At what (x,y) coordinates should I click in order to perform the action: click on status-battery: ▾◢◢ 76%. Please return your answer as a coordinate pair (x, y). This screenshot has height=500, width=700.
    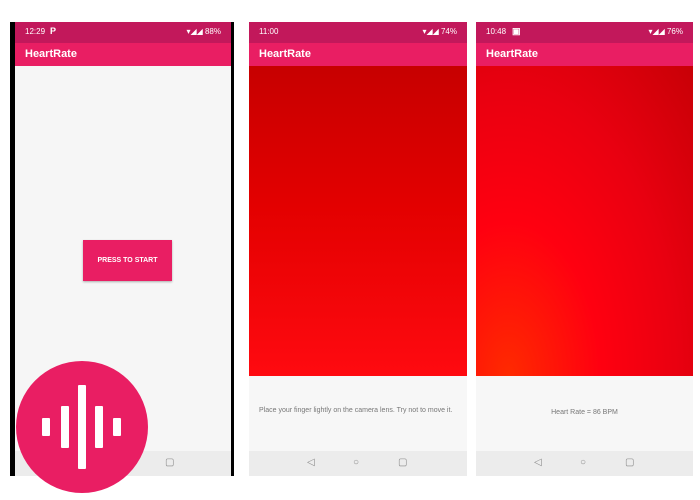
    Looking at the image, I should click on (665, 31).